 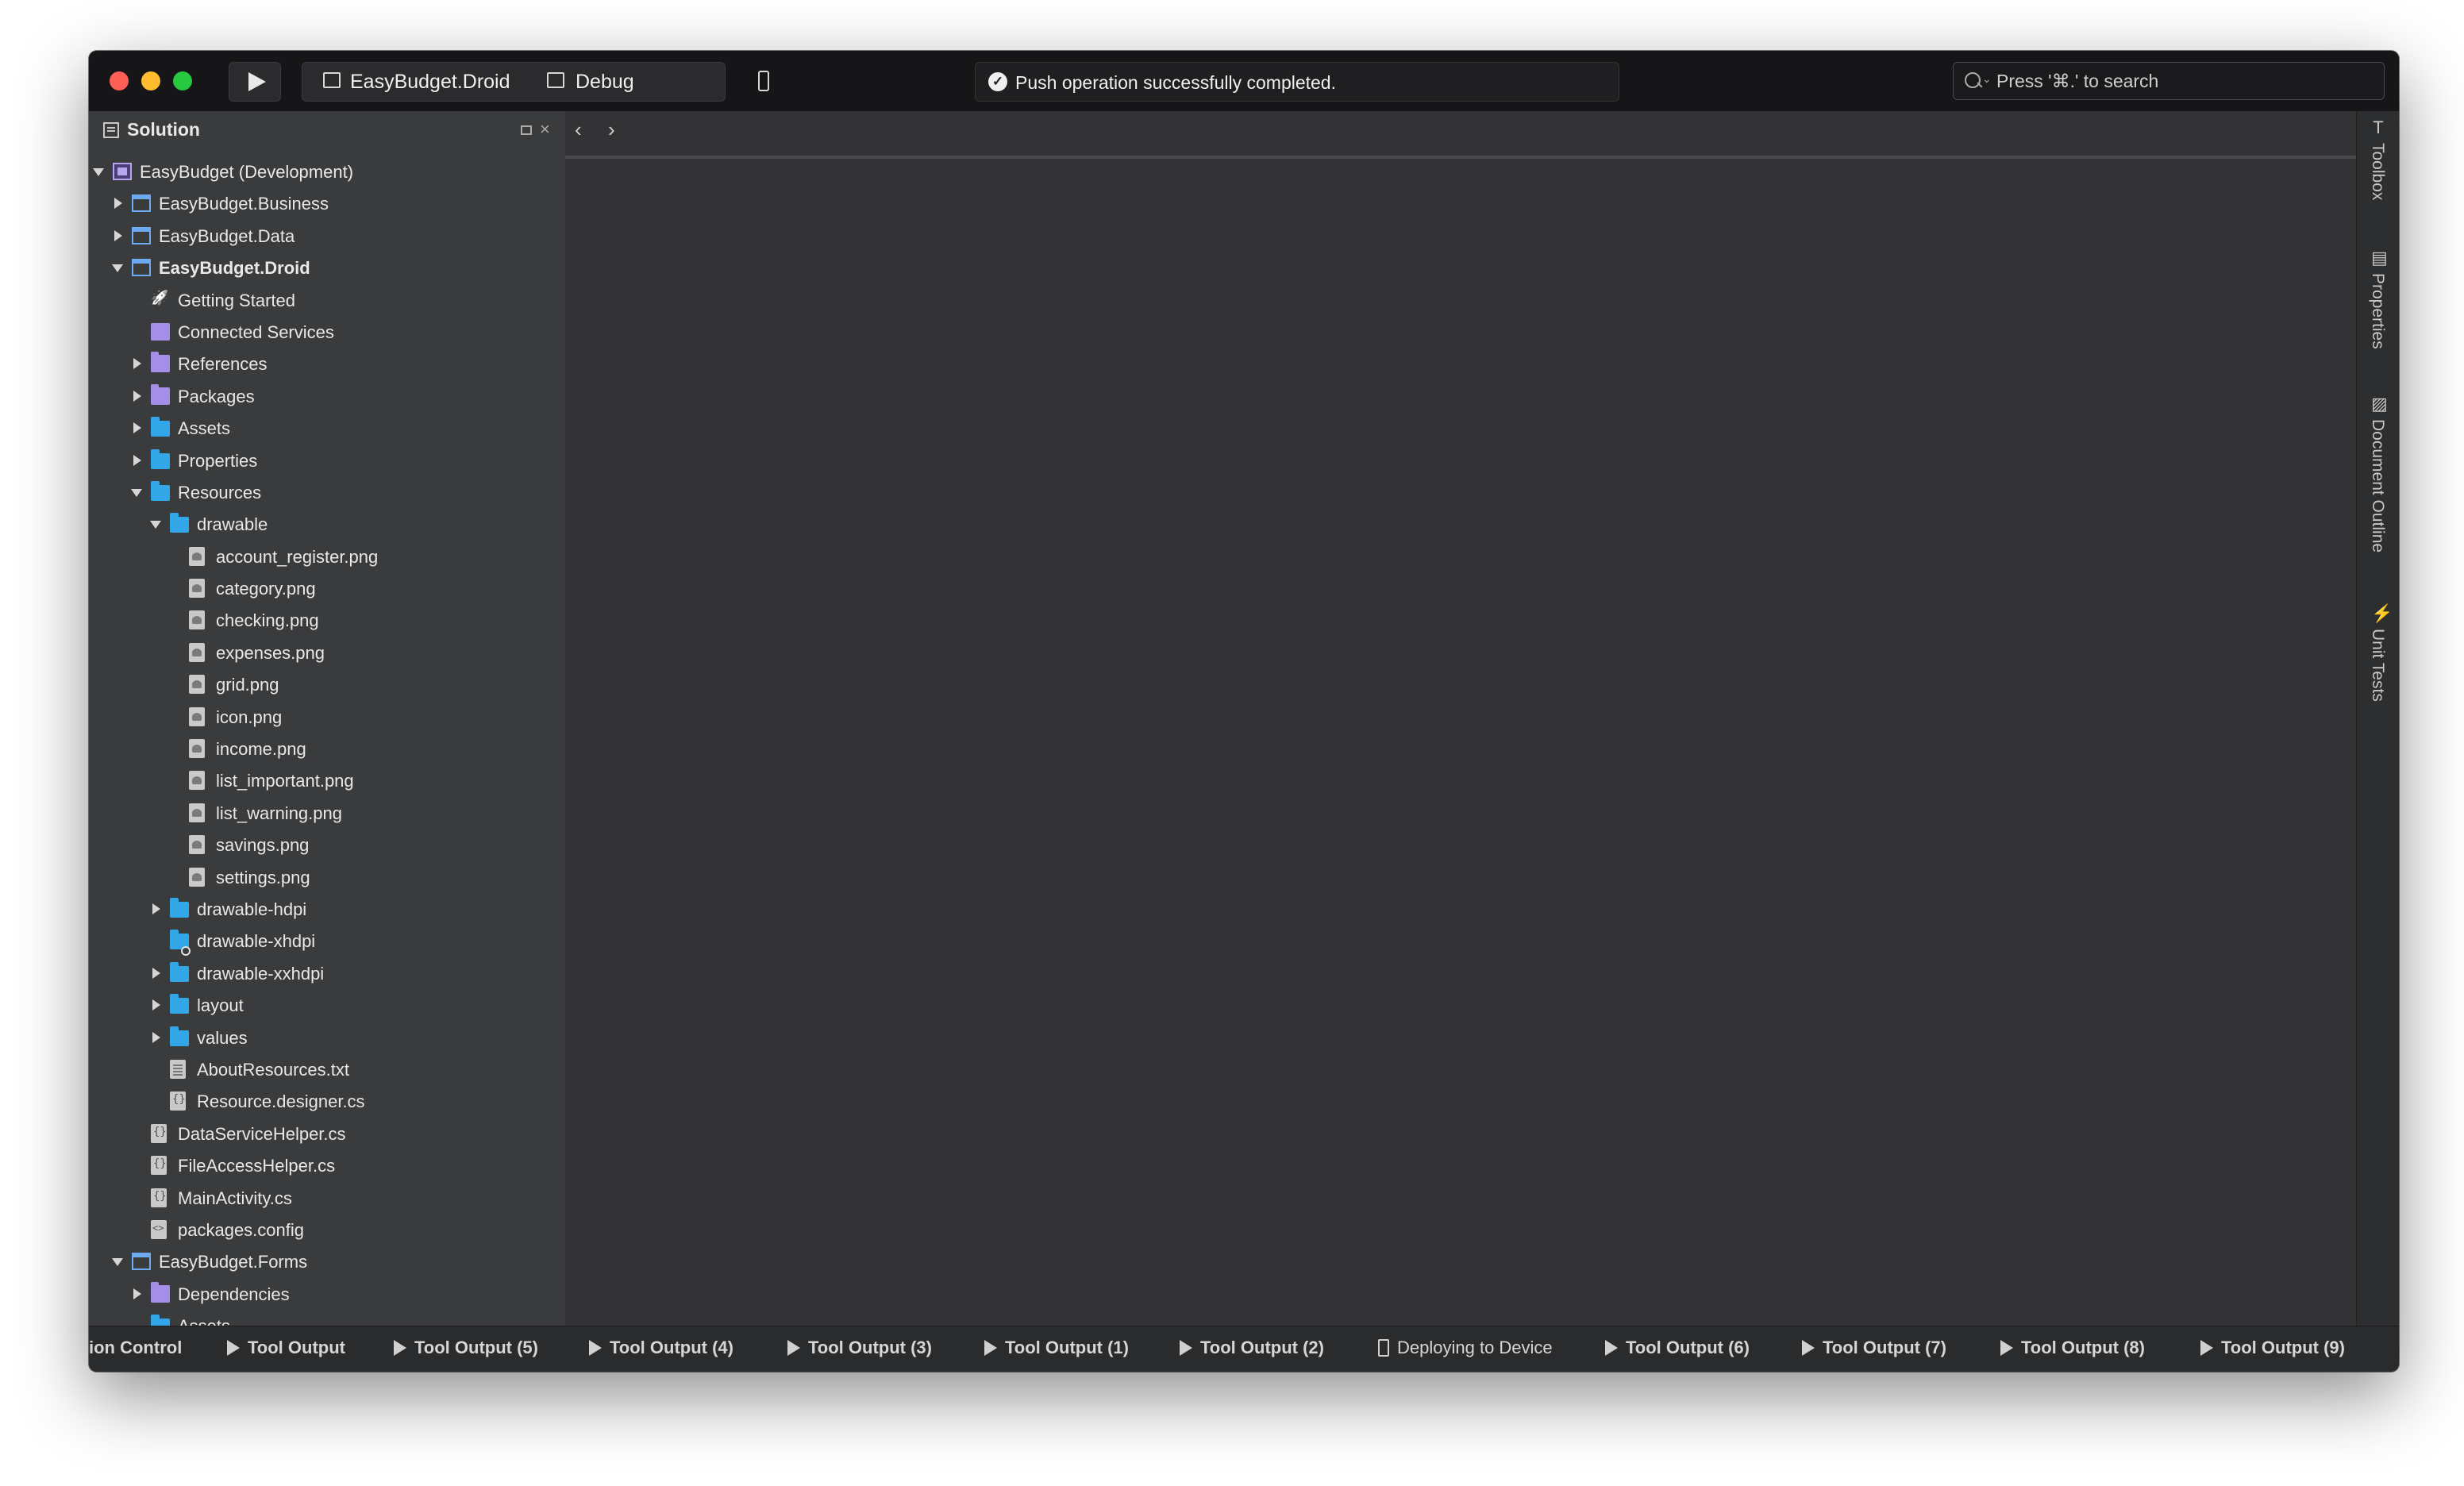 I want to click on tree-item: drawable-xxhdpi, so click(x=327, y=973).